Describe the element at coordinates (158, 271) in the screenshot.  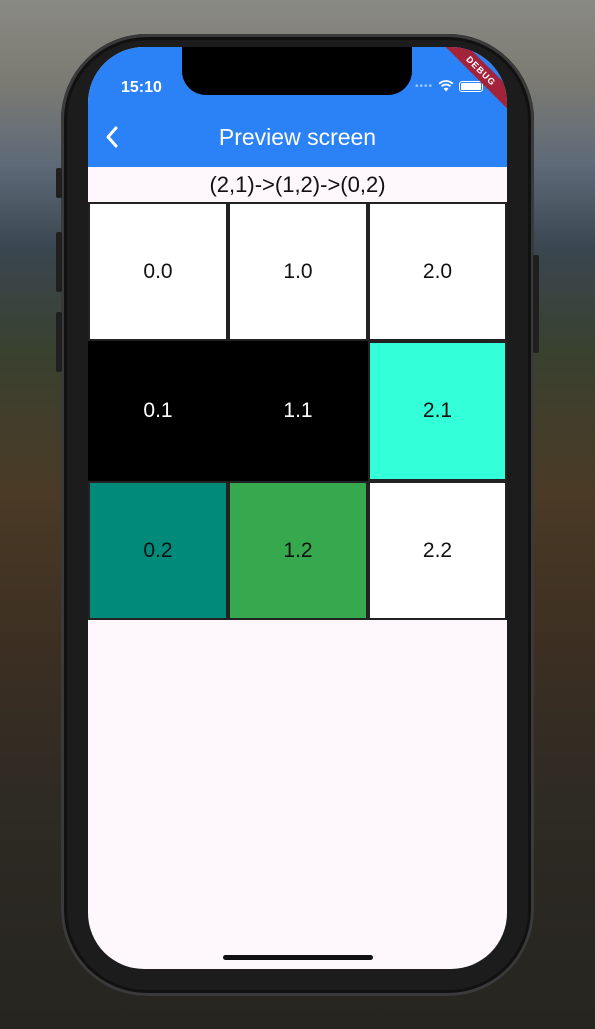
I see `grid-cell: 0.0` at that location.